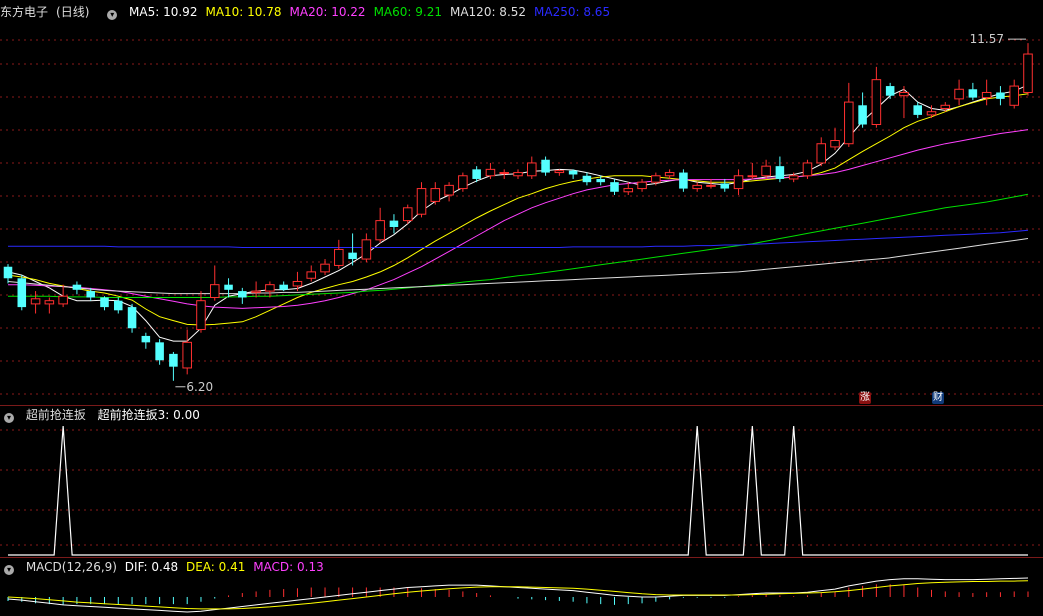 The width and height of the screenshot is (1043, 616). What do you see at coordinates (71, 567) in the screenshot?
I see `macd-name: MACD(12,26,9)` at bounding box center [71, 567].